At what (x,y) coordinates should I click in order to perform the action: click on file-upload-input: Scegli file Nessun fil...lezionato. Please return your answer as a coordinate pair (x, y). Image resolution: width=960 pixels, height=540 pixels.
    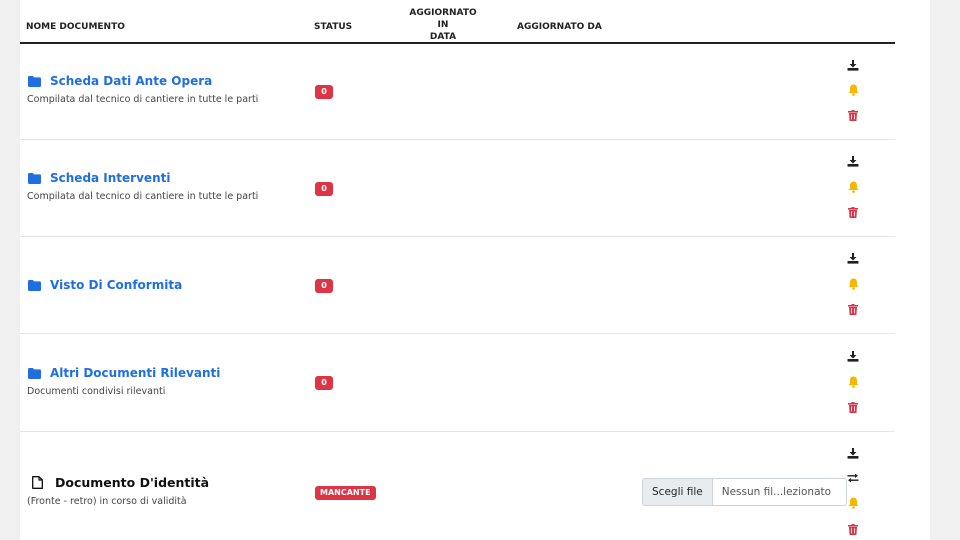
    Looking at the image, I should click on (744, 492).